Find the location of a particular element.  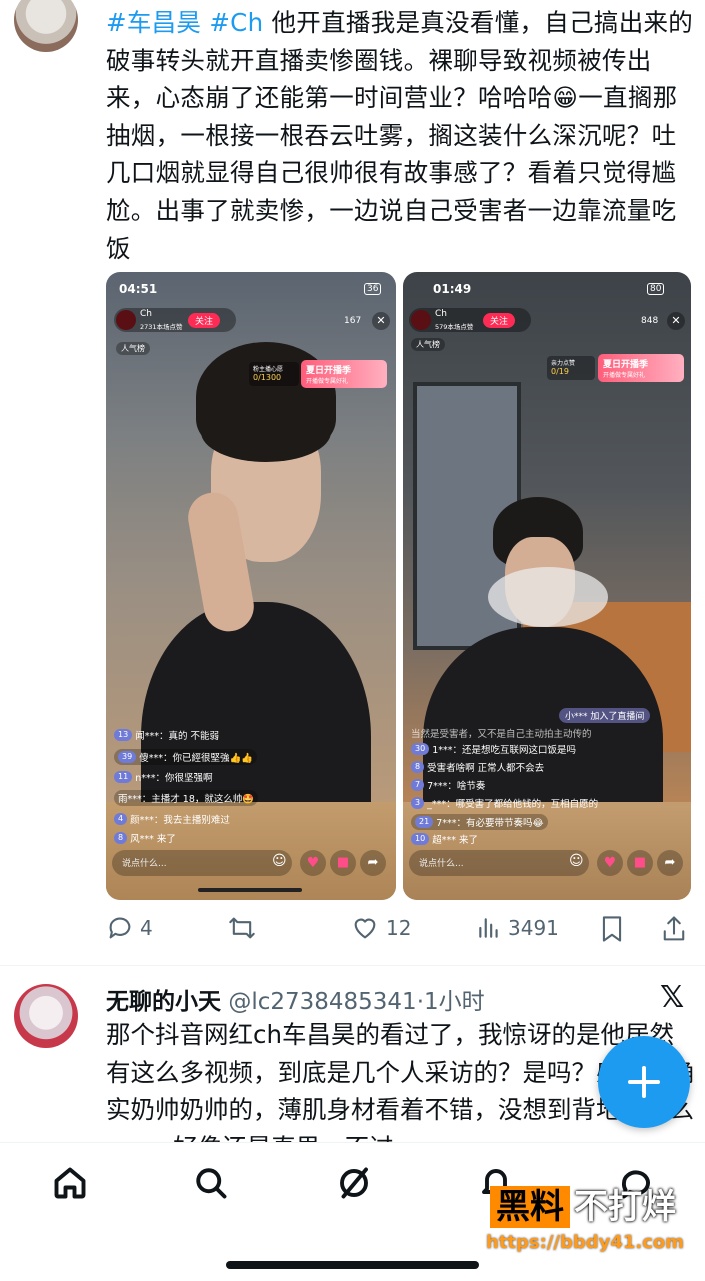

chat-message: 3 _***：哪受害了都给他钱的，互相自愿的 is located at coordinates (504, 803).